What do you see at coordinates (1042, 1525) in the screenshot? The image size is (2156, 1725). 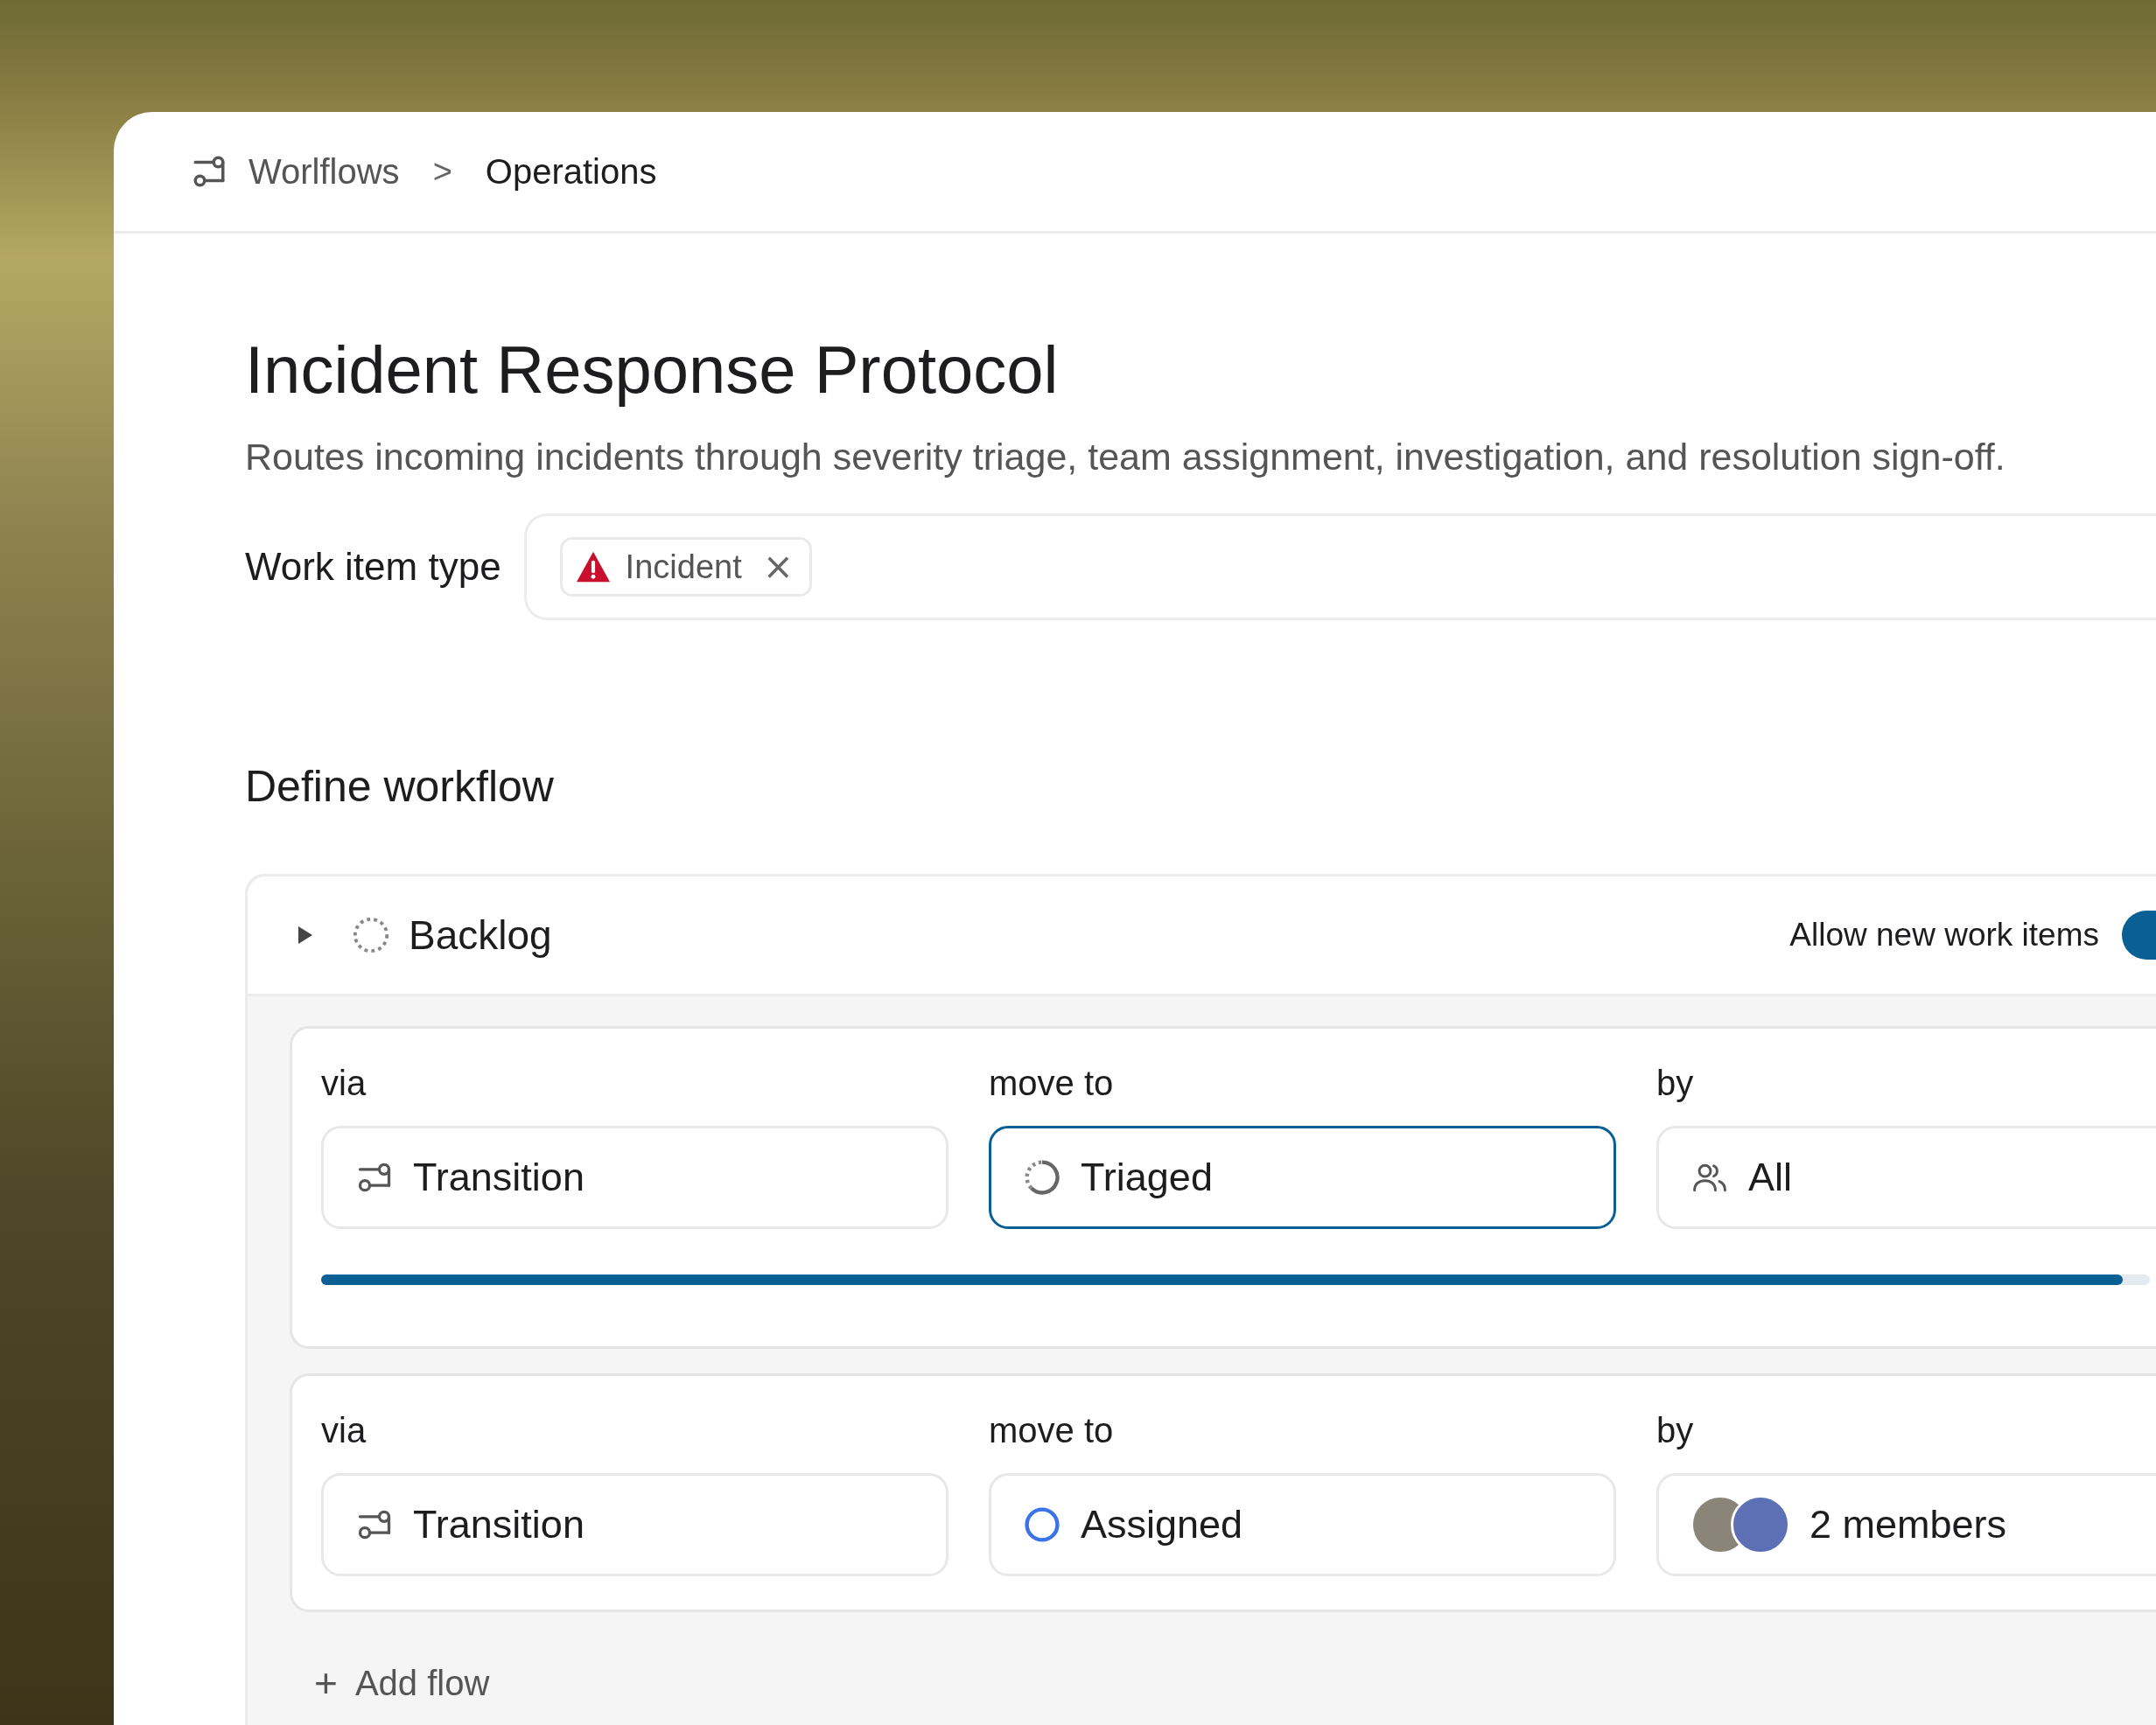 I see `circle-icon` at bounding box center [1042, 1525].